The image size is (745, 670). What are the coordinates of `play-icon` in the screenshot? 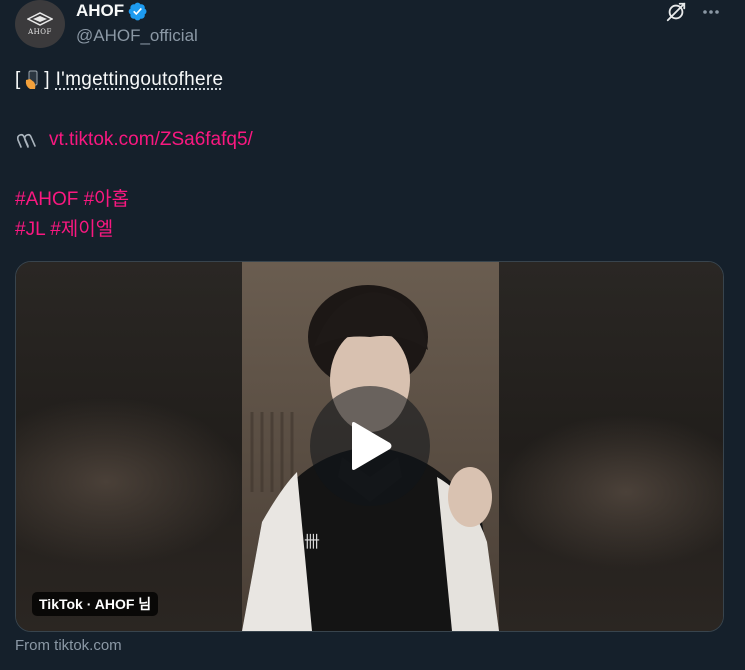 It's located at (372, 446).